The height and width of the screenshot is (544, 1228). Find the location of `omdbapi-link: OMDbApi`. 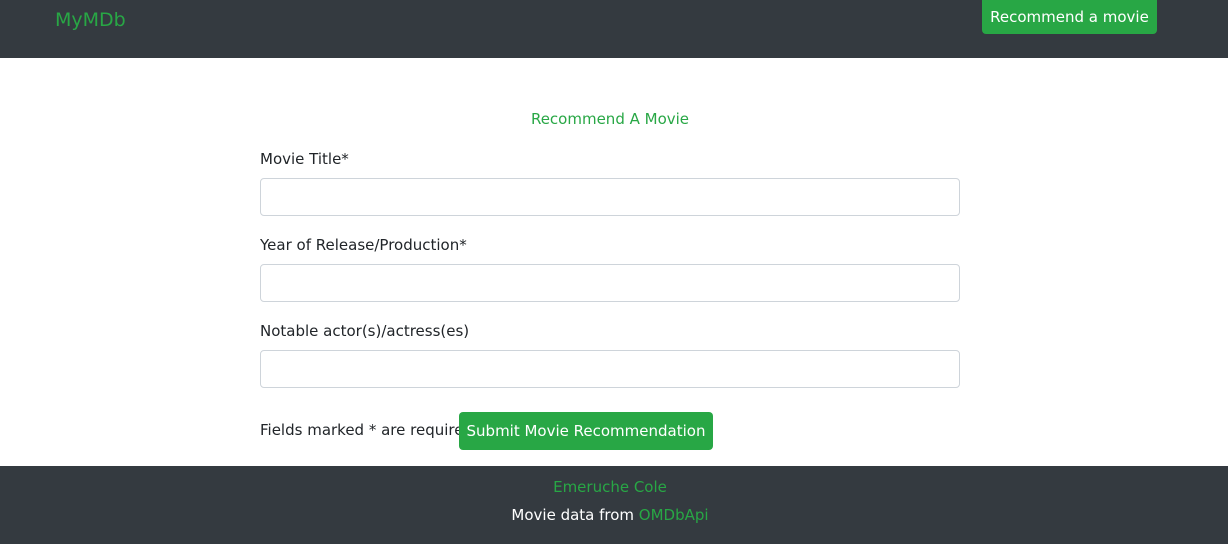

omdbapi-link: OMDbApi is located at coordinates (674, 515).